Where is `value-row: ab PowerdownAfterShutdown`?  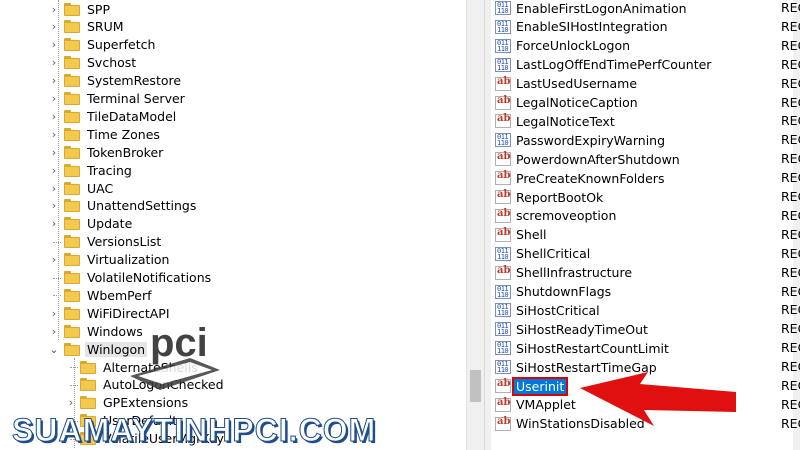 value-row: ab PowerdownAfterShutdown is located at coordinates (588, 159).